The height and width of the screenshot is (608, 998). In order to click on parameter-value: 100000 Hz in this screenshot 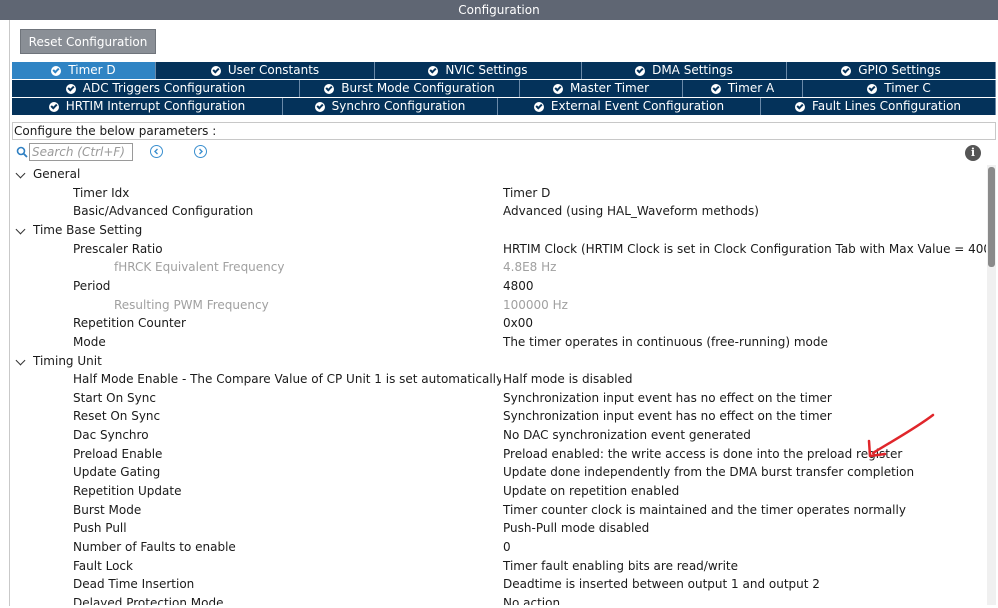, I will do `click(535, 304)`.